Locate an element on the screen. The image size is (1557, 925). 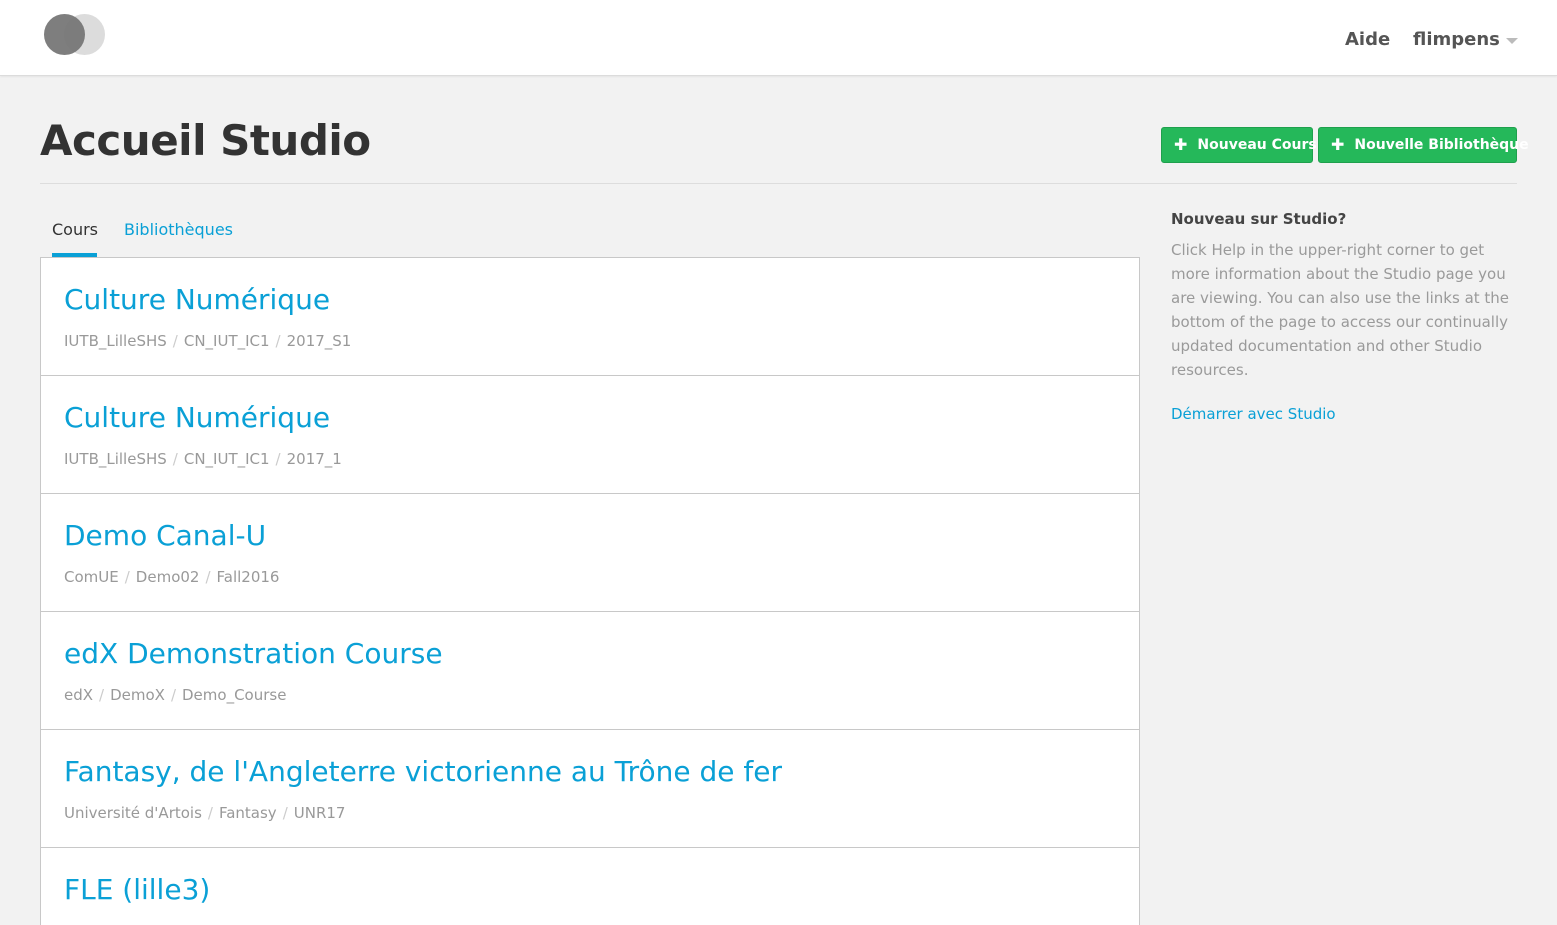
course-org: Université d'Artois is located at coordinates (133, 813).